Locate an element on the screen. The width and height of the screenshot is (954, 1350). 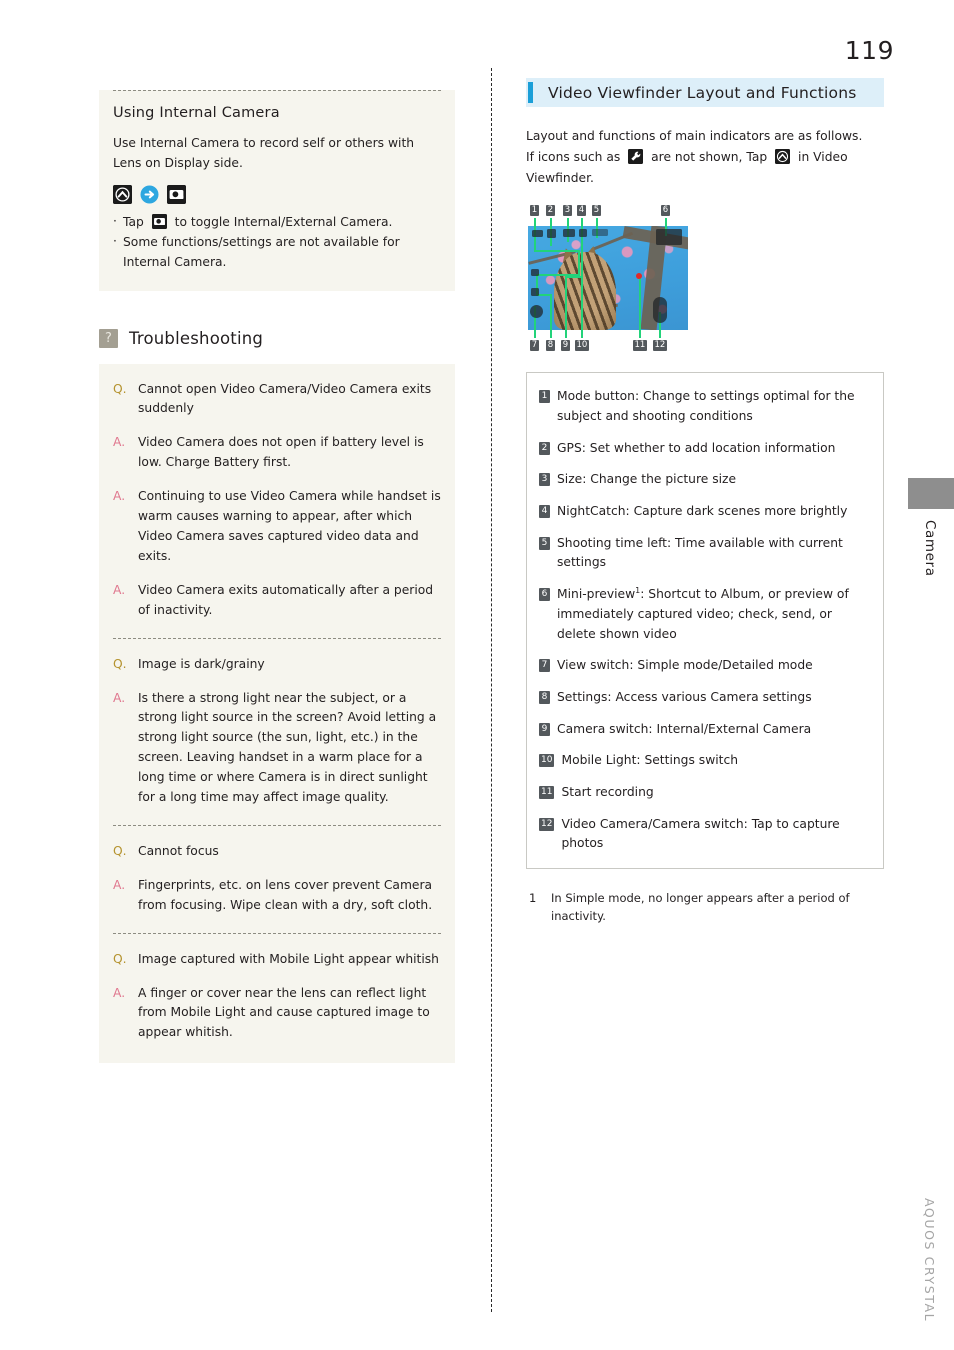
callout-1: 1 is located at coordinates (534, 211).